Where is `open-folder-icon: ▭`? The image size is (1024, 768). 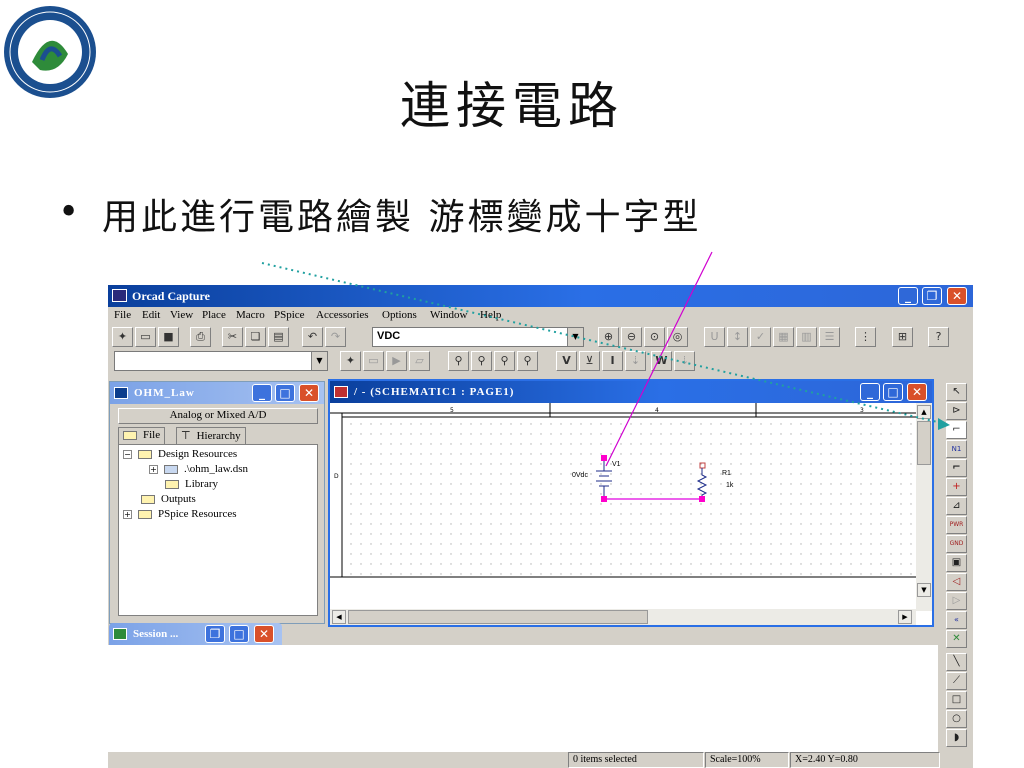 open-folder-icon: ▭ is located at coordinates (145, 337).